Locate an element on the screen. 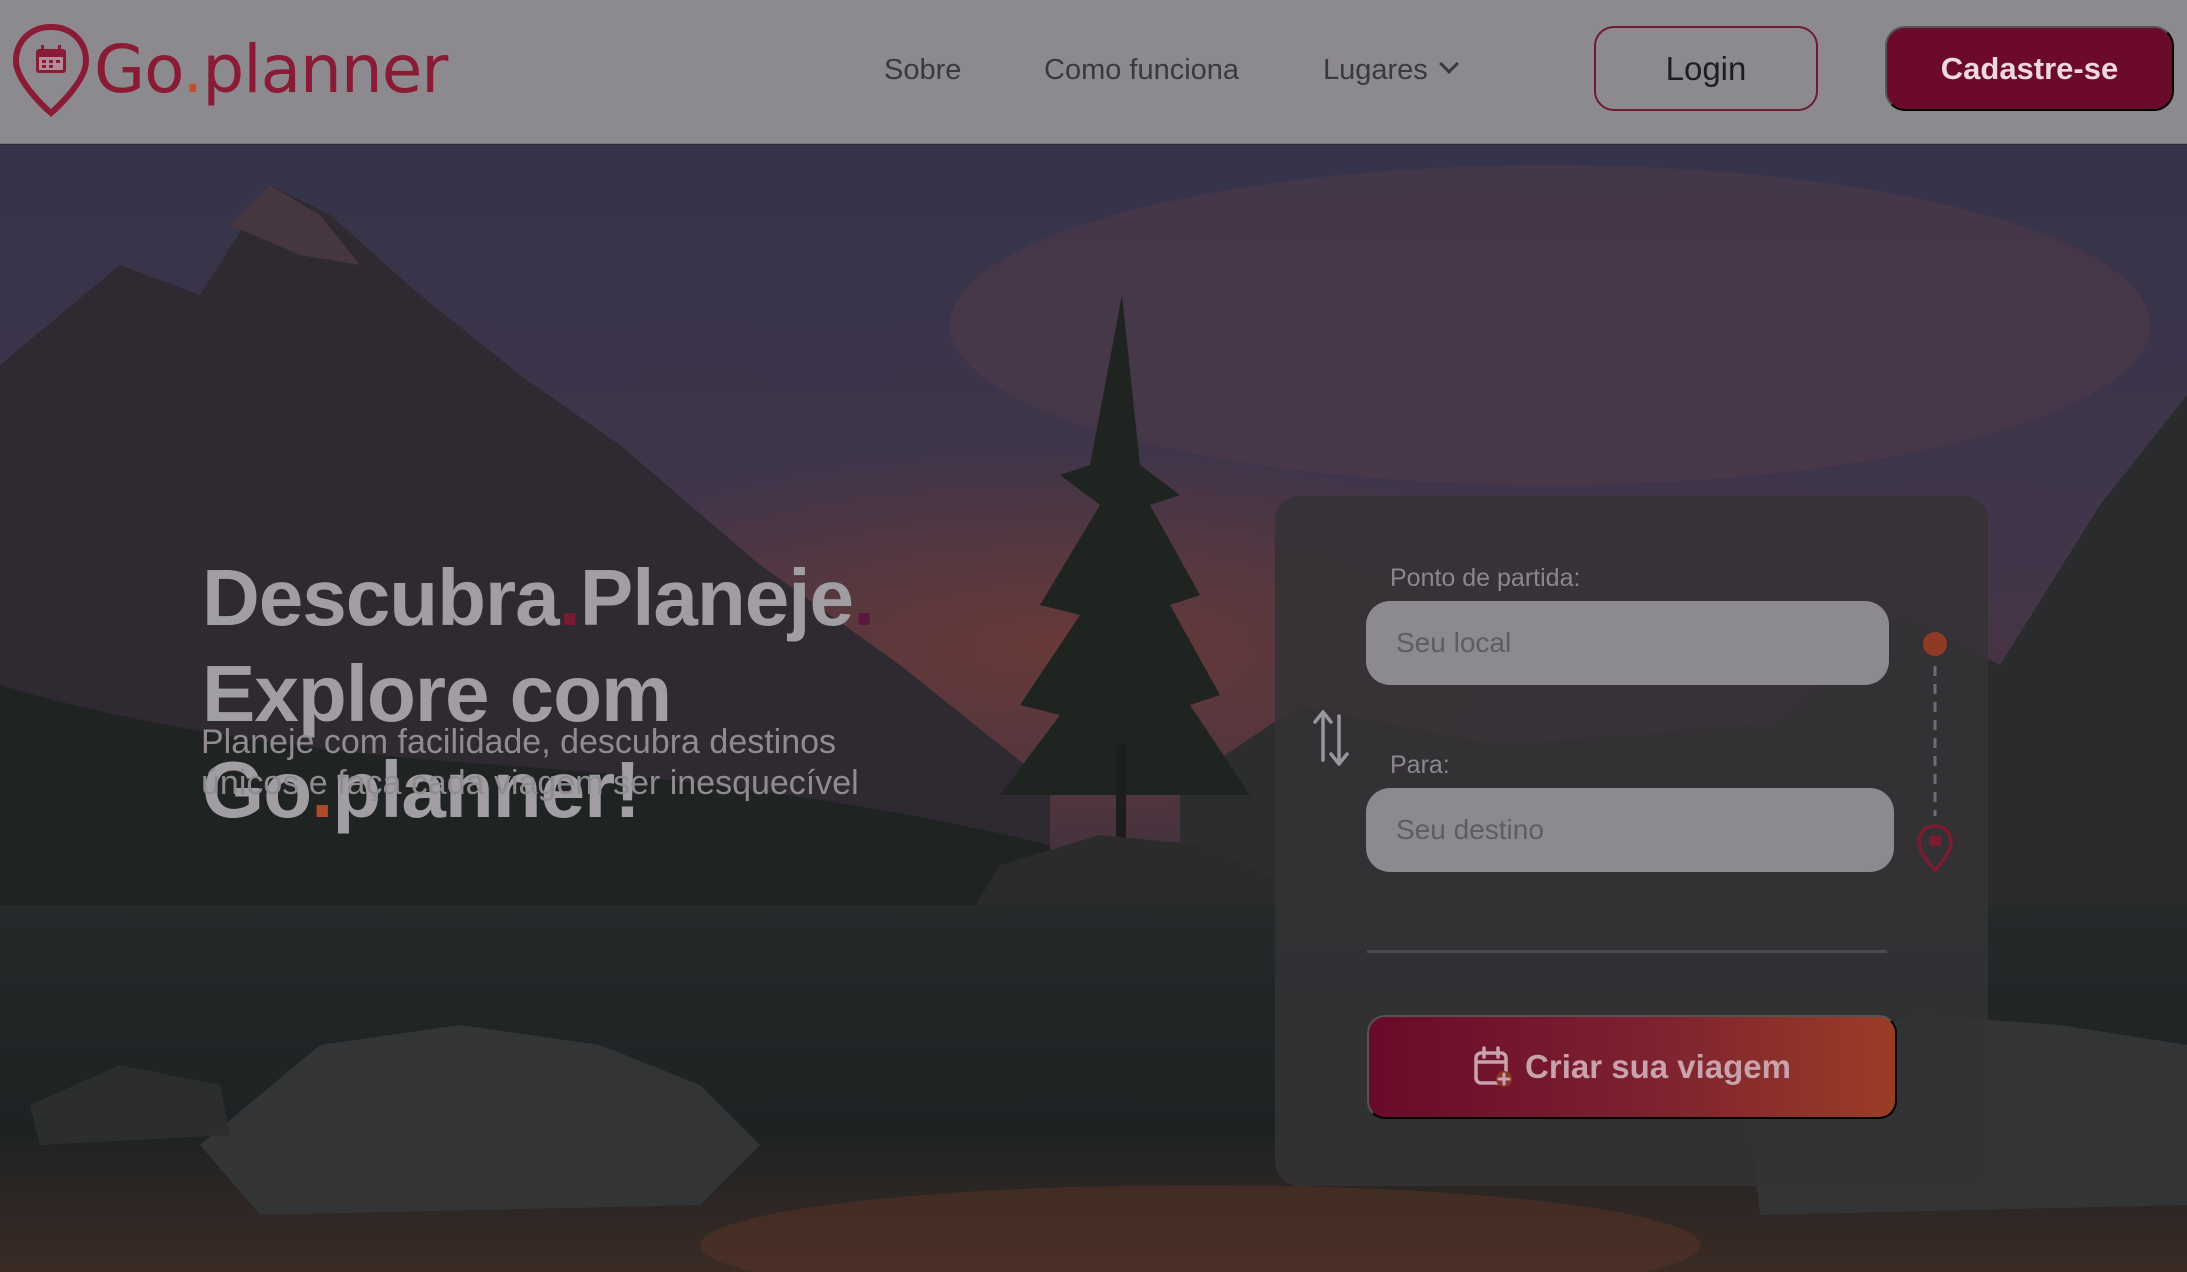 The width and height of the screenshot is (2187, 1272). destination-label: Para: is located at coordinates (1420, 765).